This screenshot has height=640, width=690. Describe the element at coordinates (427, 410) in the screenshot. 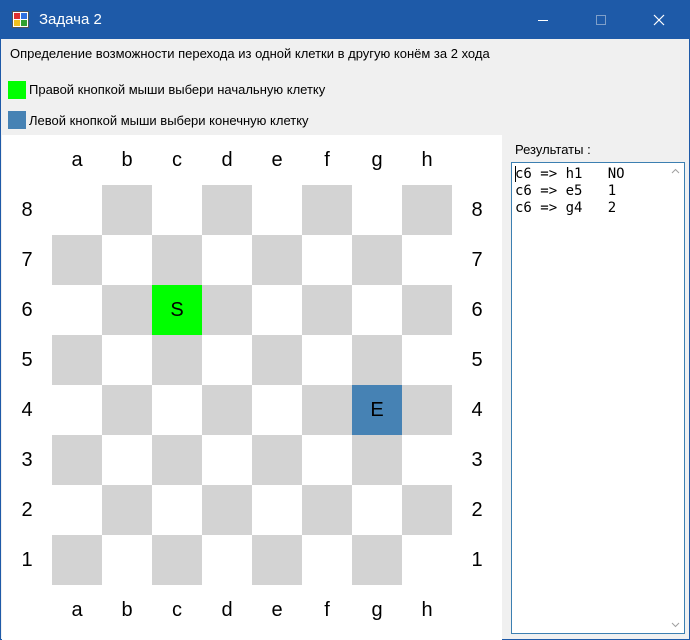

I see `square-h4` at that location.